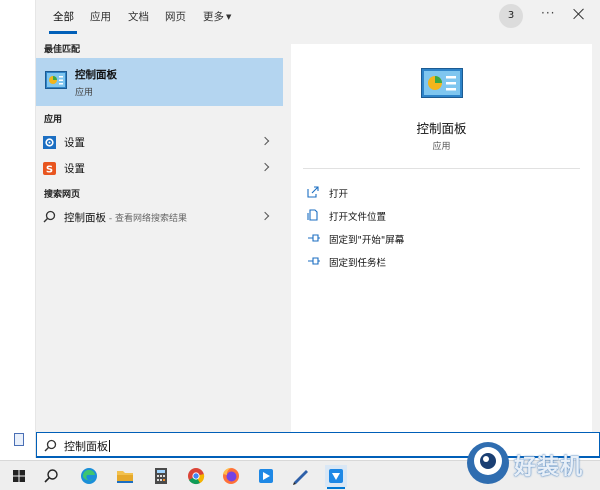 This screenshot has height=490, width=600. Describe the element at coordinates (318, 18) in the screenshot. I see `filter-tabs: 全部 应用 文档 网页 更多 ▼ 3 ···` at that location.